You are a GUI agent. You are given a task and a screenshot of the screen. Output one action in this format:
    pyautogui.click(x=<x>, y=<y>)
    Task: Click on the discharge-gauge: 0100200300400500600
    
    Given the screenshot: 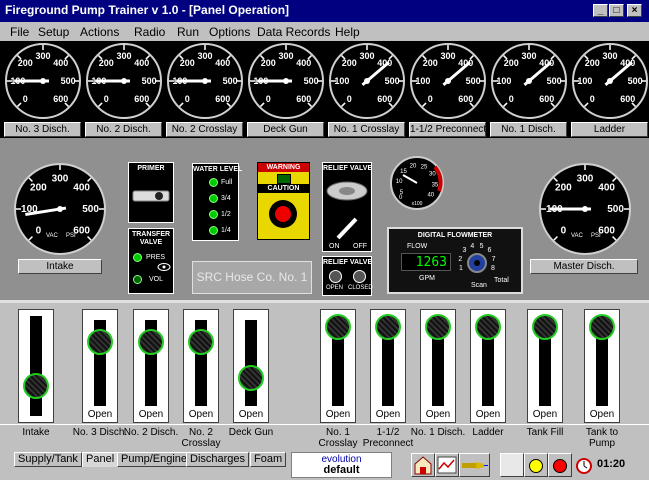 What is the action you would take?
    pyautogui.click(x=610, y=82)
    